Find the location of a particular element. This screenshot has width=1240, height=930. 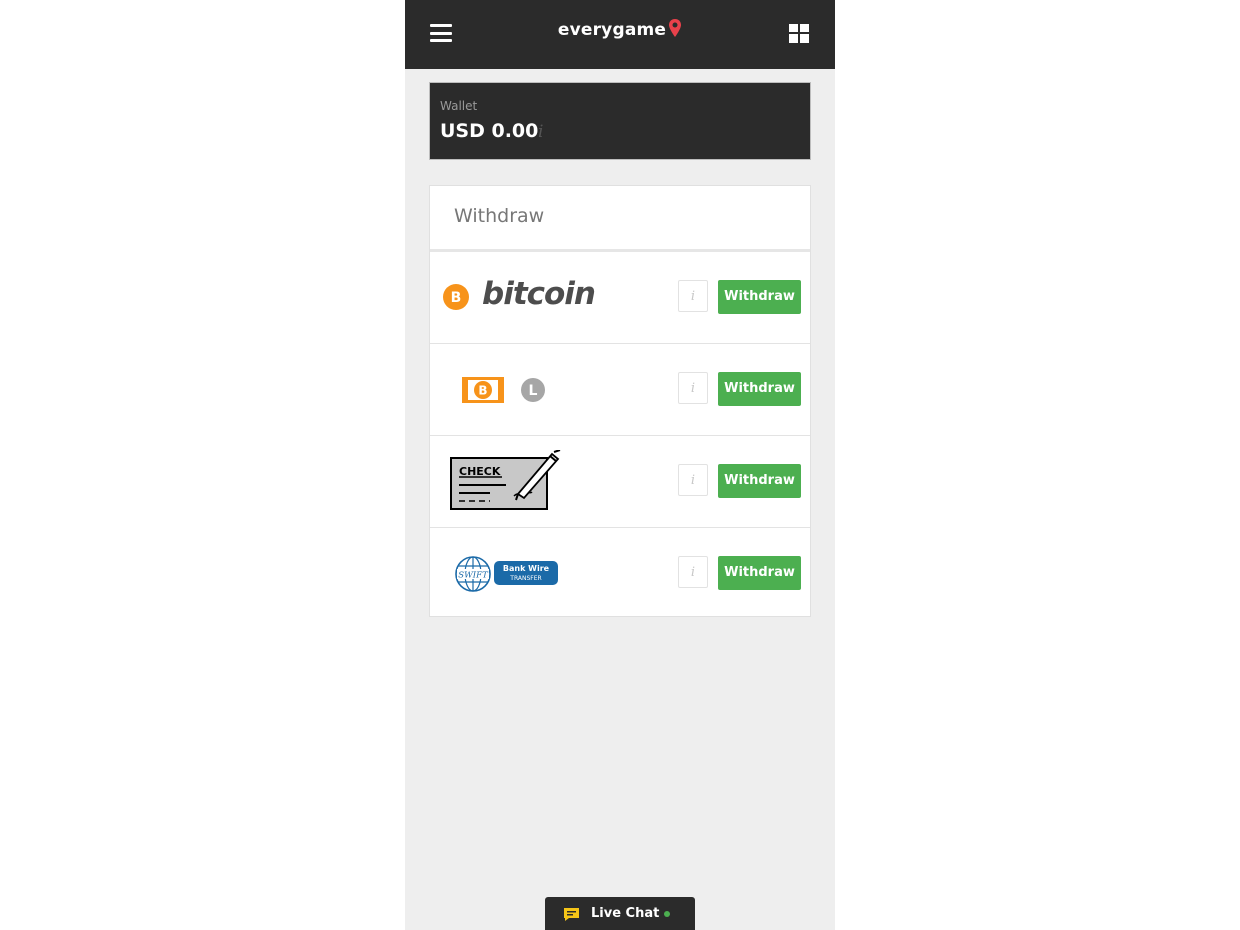

grid-apps-icon is located at coordinates (799, 34).